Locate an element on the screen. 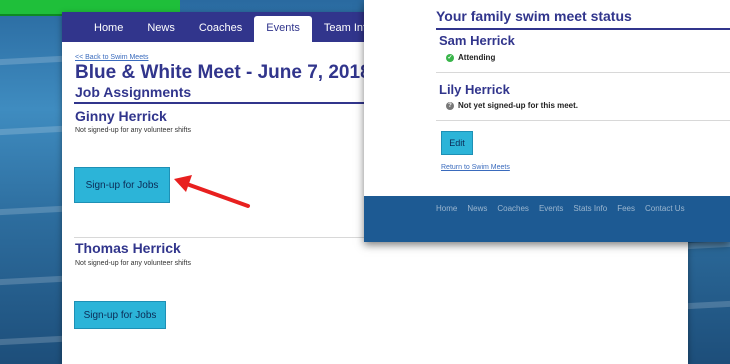  family-member-status: ? Not yet signed-up for this meet. is located at coordinates (512, 105).